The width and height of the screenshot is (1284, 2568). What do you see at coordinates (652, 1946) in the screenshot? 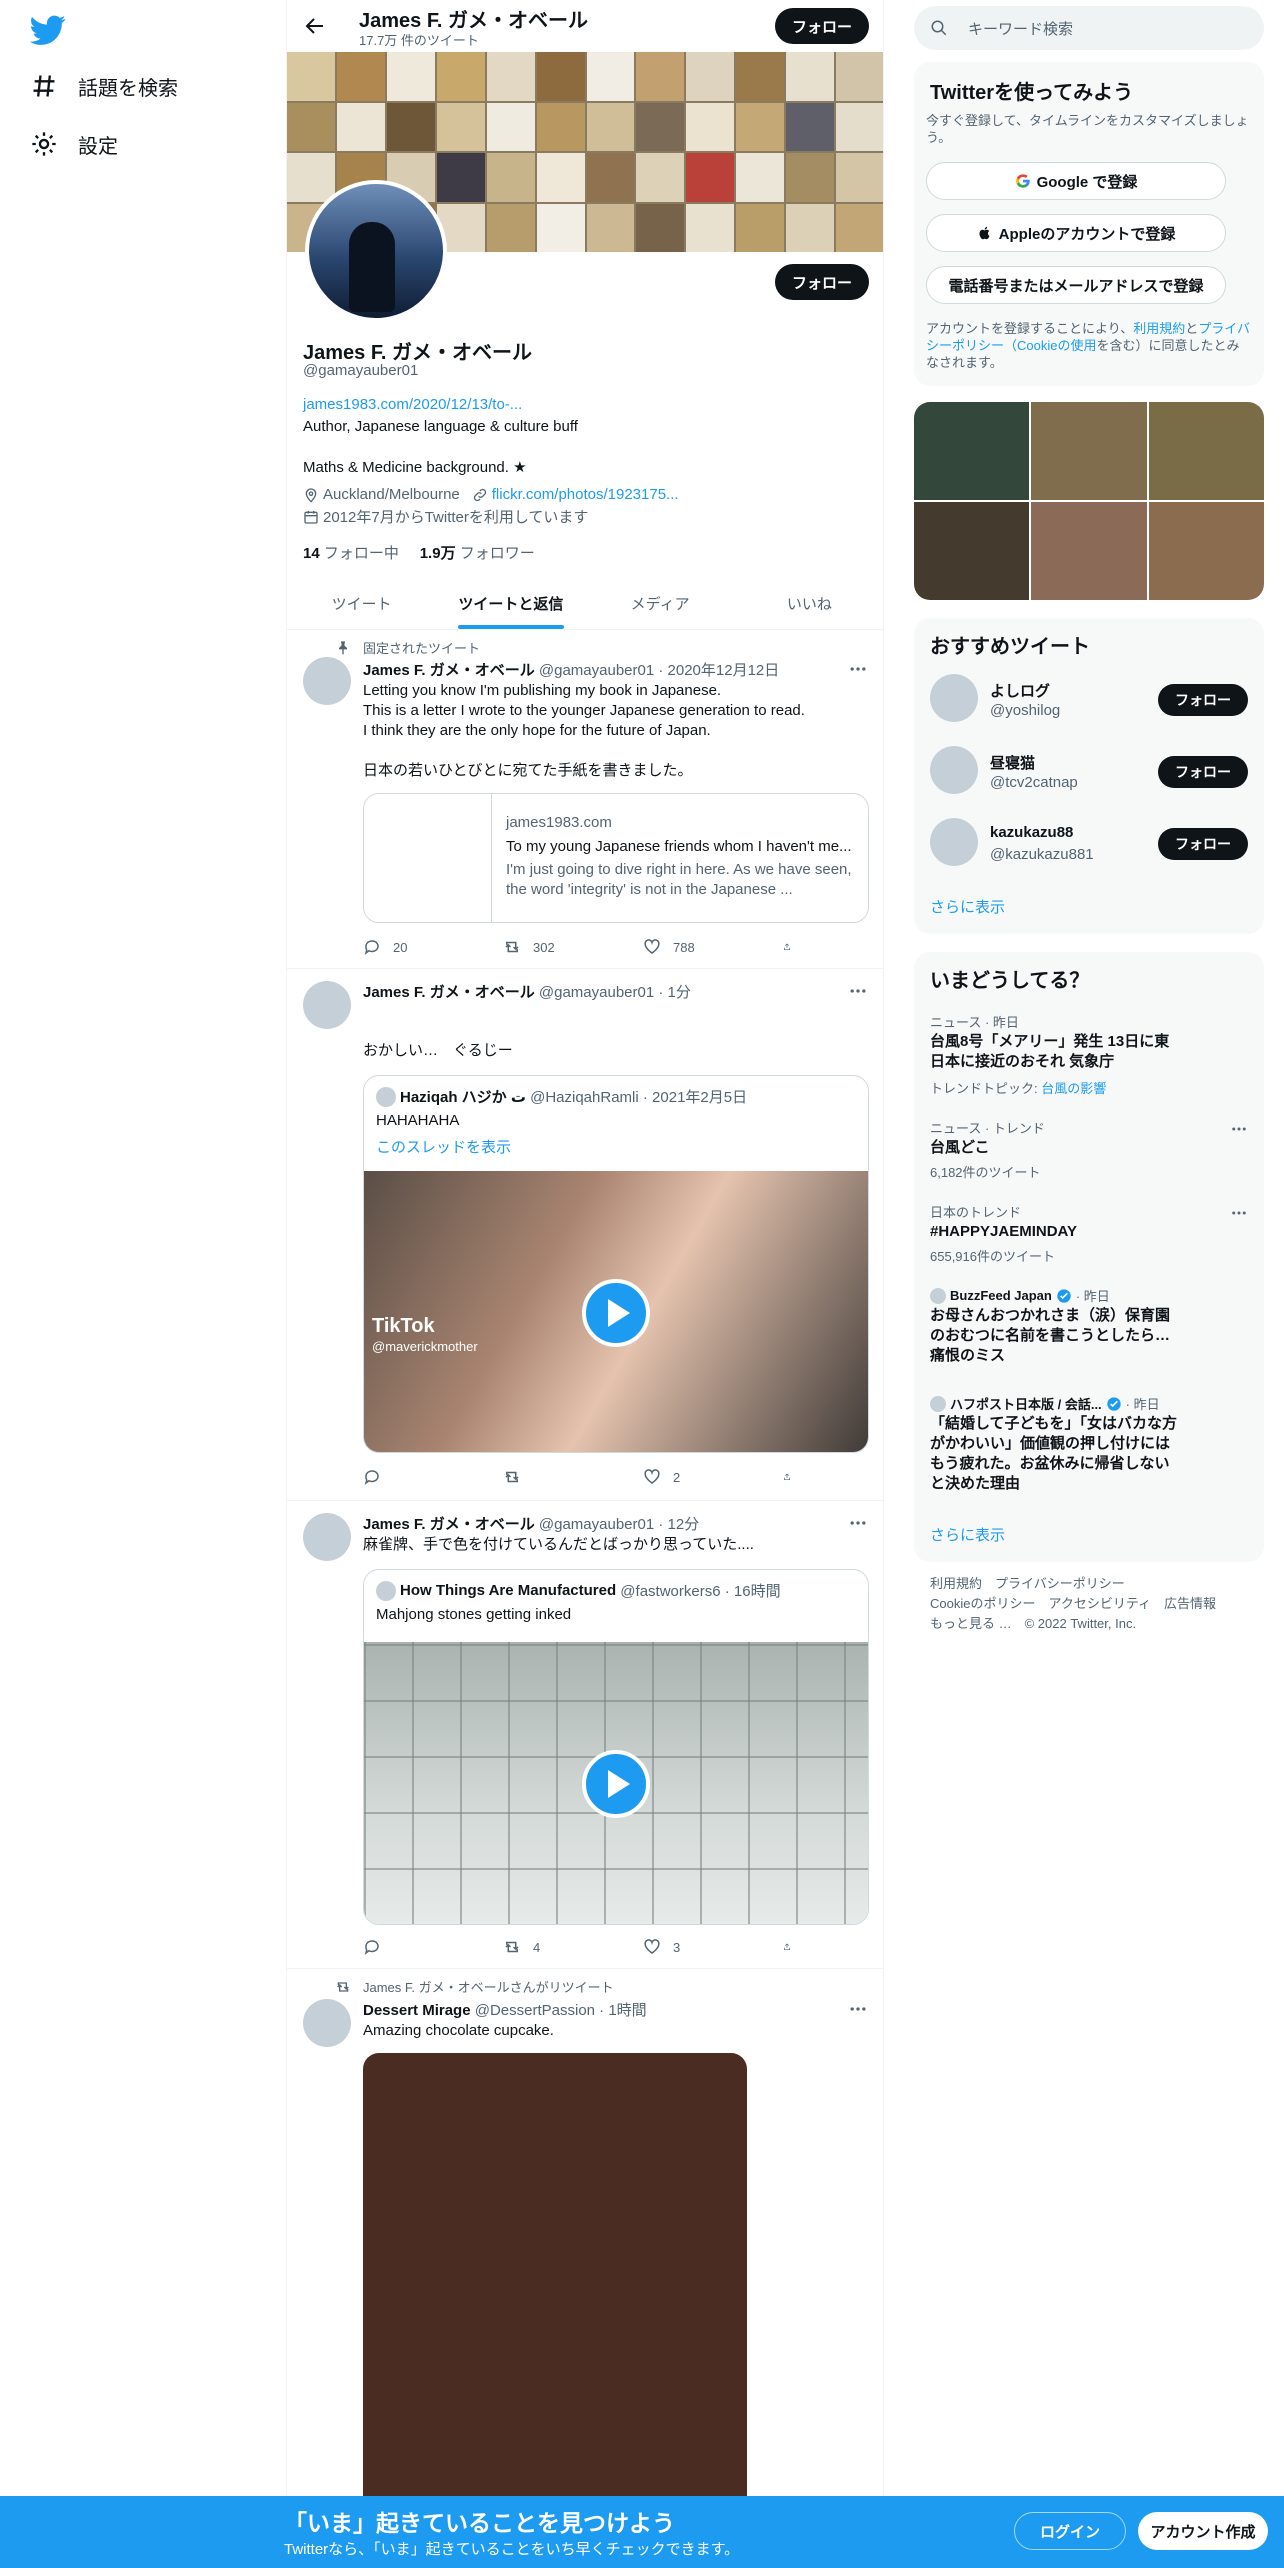
I see `heart-icon` at bounding box center [652, 1946].